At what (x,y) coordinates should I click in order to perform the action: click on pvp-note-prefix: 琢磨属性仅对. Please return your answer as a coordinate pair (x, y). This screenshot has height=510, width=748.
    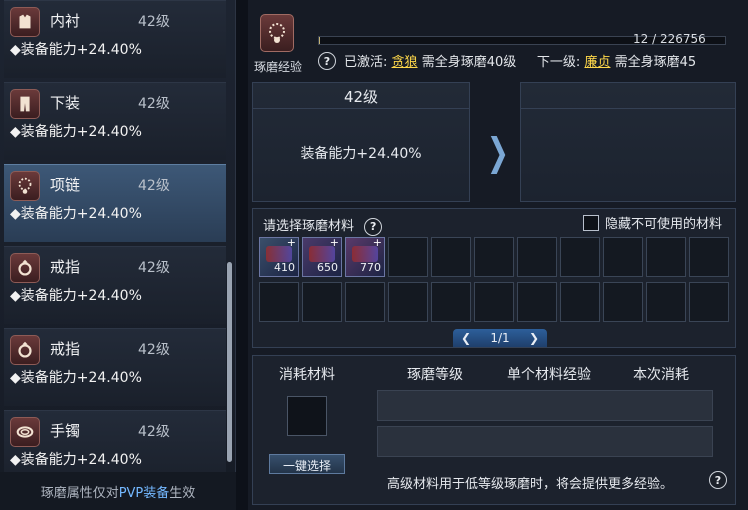
    Looking at the image, I should click on (79, 493).